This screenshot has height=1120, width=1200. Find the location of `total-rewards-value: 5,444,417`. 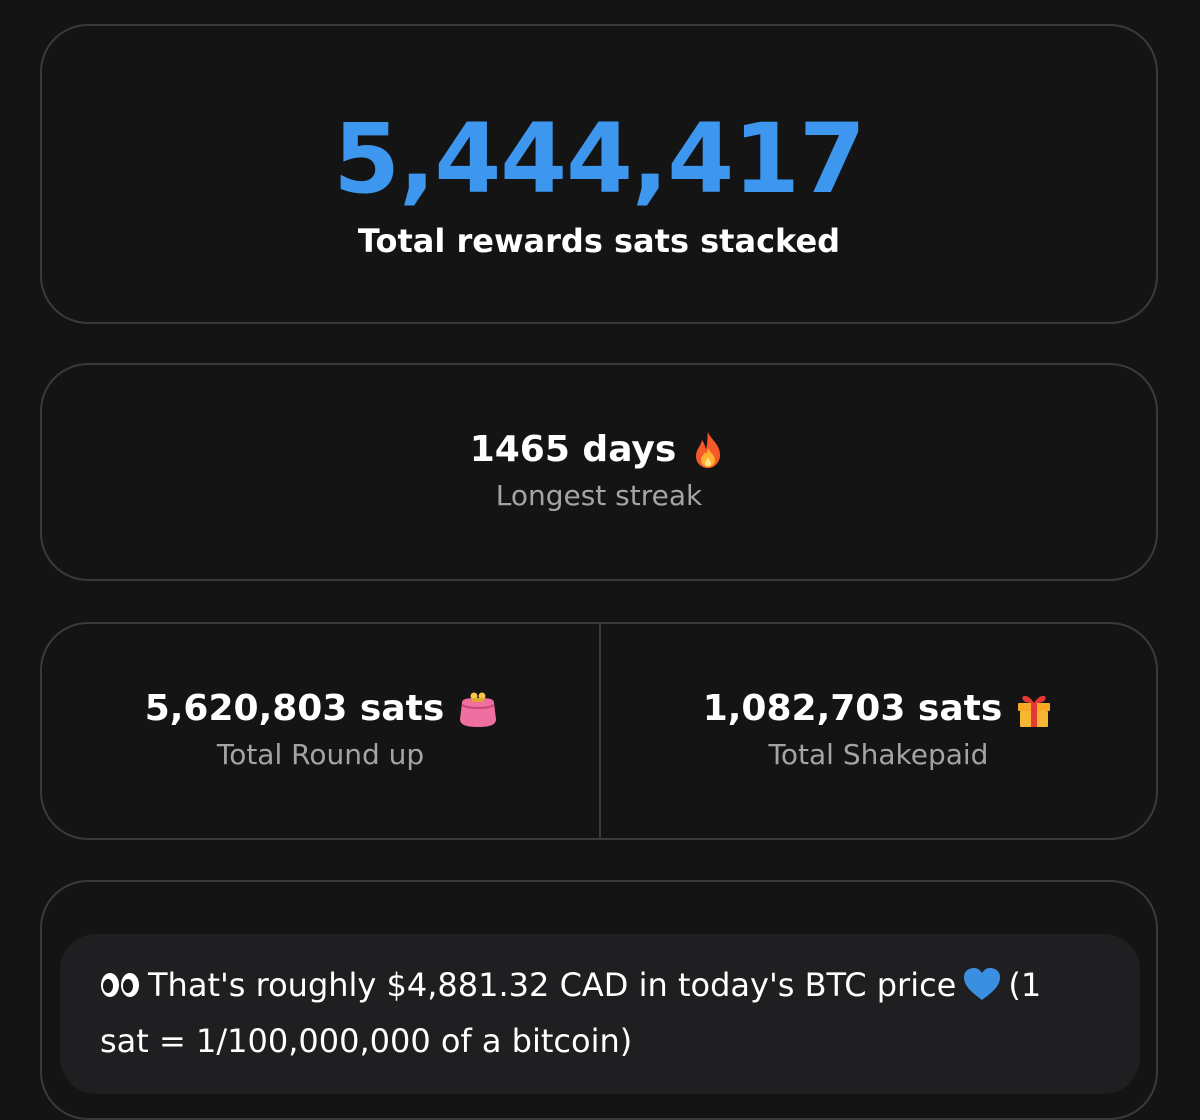

total-rewards-value: 5,444,417 is located at coordinates (599, 159).